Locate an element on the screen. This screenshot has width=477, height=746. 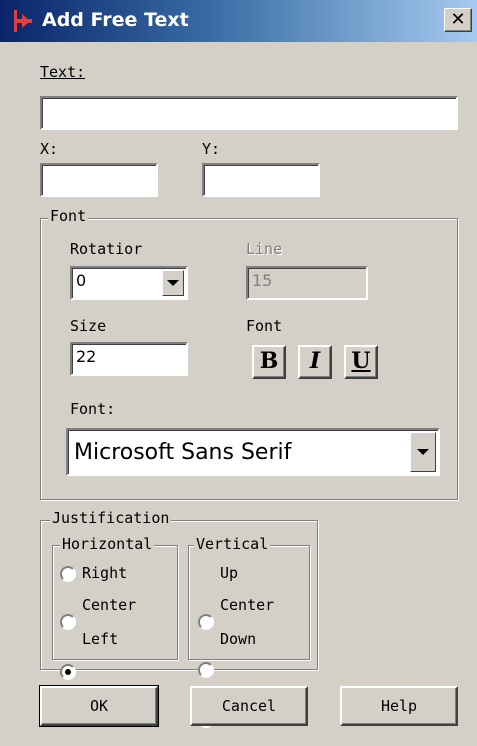
rotation-label: Rotatior is located at coordinates (106, 249).